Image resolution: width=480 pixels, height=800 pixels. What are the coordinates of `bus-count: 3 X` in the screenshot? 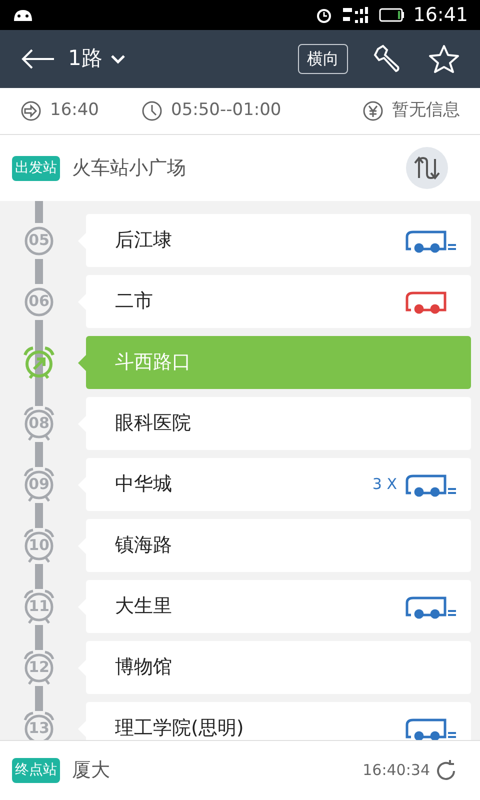 It's located at (384, 485).